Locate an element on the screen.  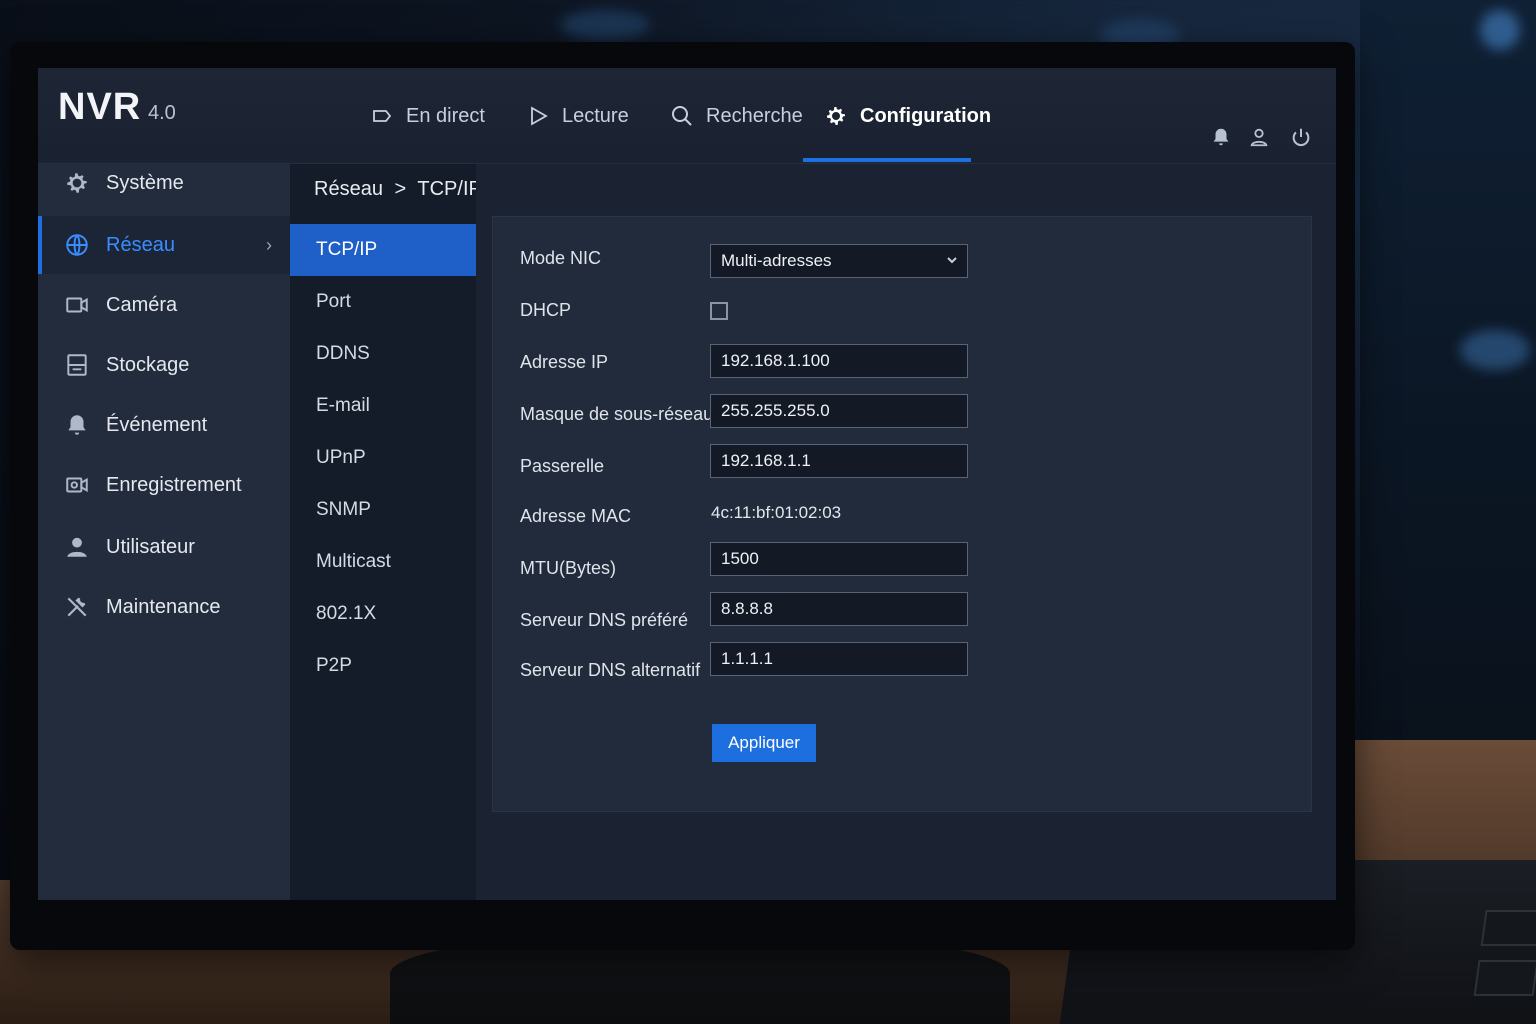
sidebar-item-label: Enregistrement is located at coordinates (174, 484).